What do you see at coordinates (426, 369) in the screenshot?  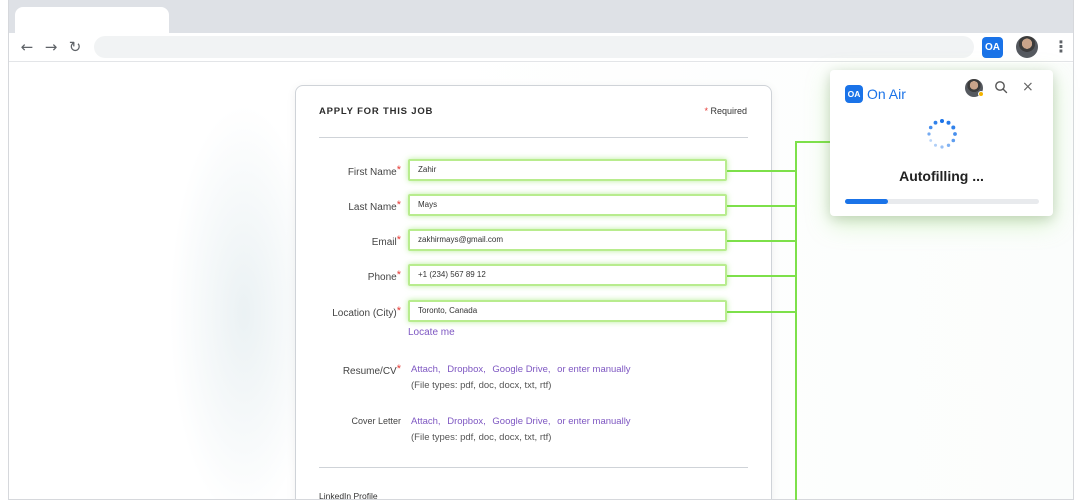 I see `resume-attach-link: Attach,` at bounding box center [426, 369].